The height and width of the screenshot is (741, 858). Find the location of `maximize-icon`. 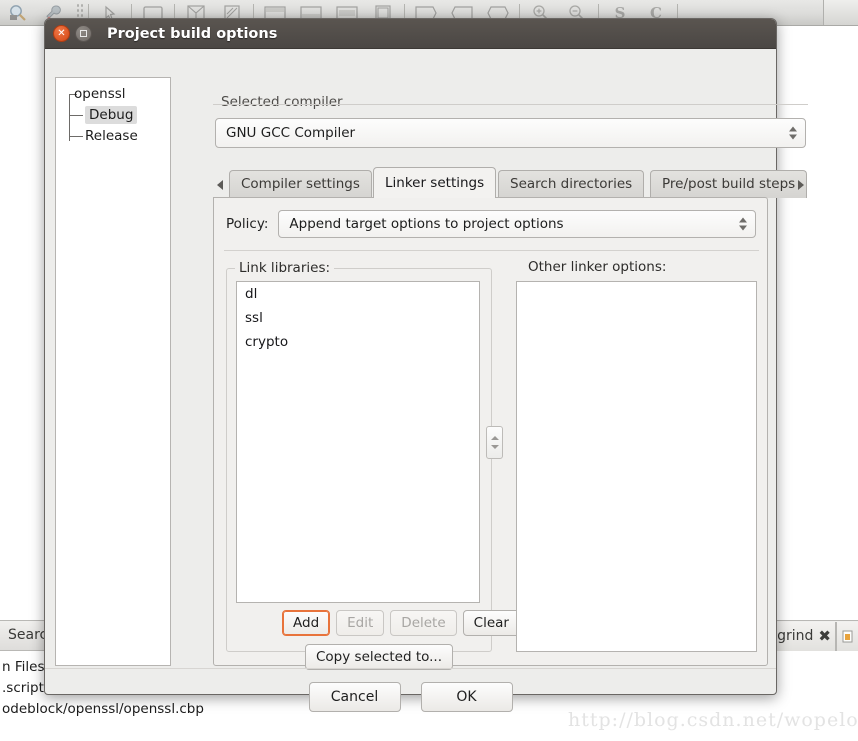

maximize-icon is located at coordinates (83, 33).